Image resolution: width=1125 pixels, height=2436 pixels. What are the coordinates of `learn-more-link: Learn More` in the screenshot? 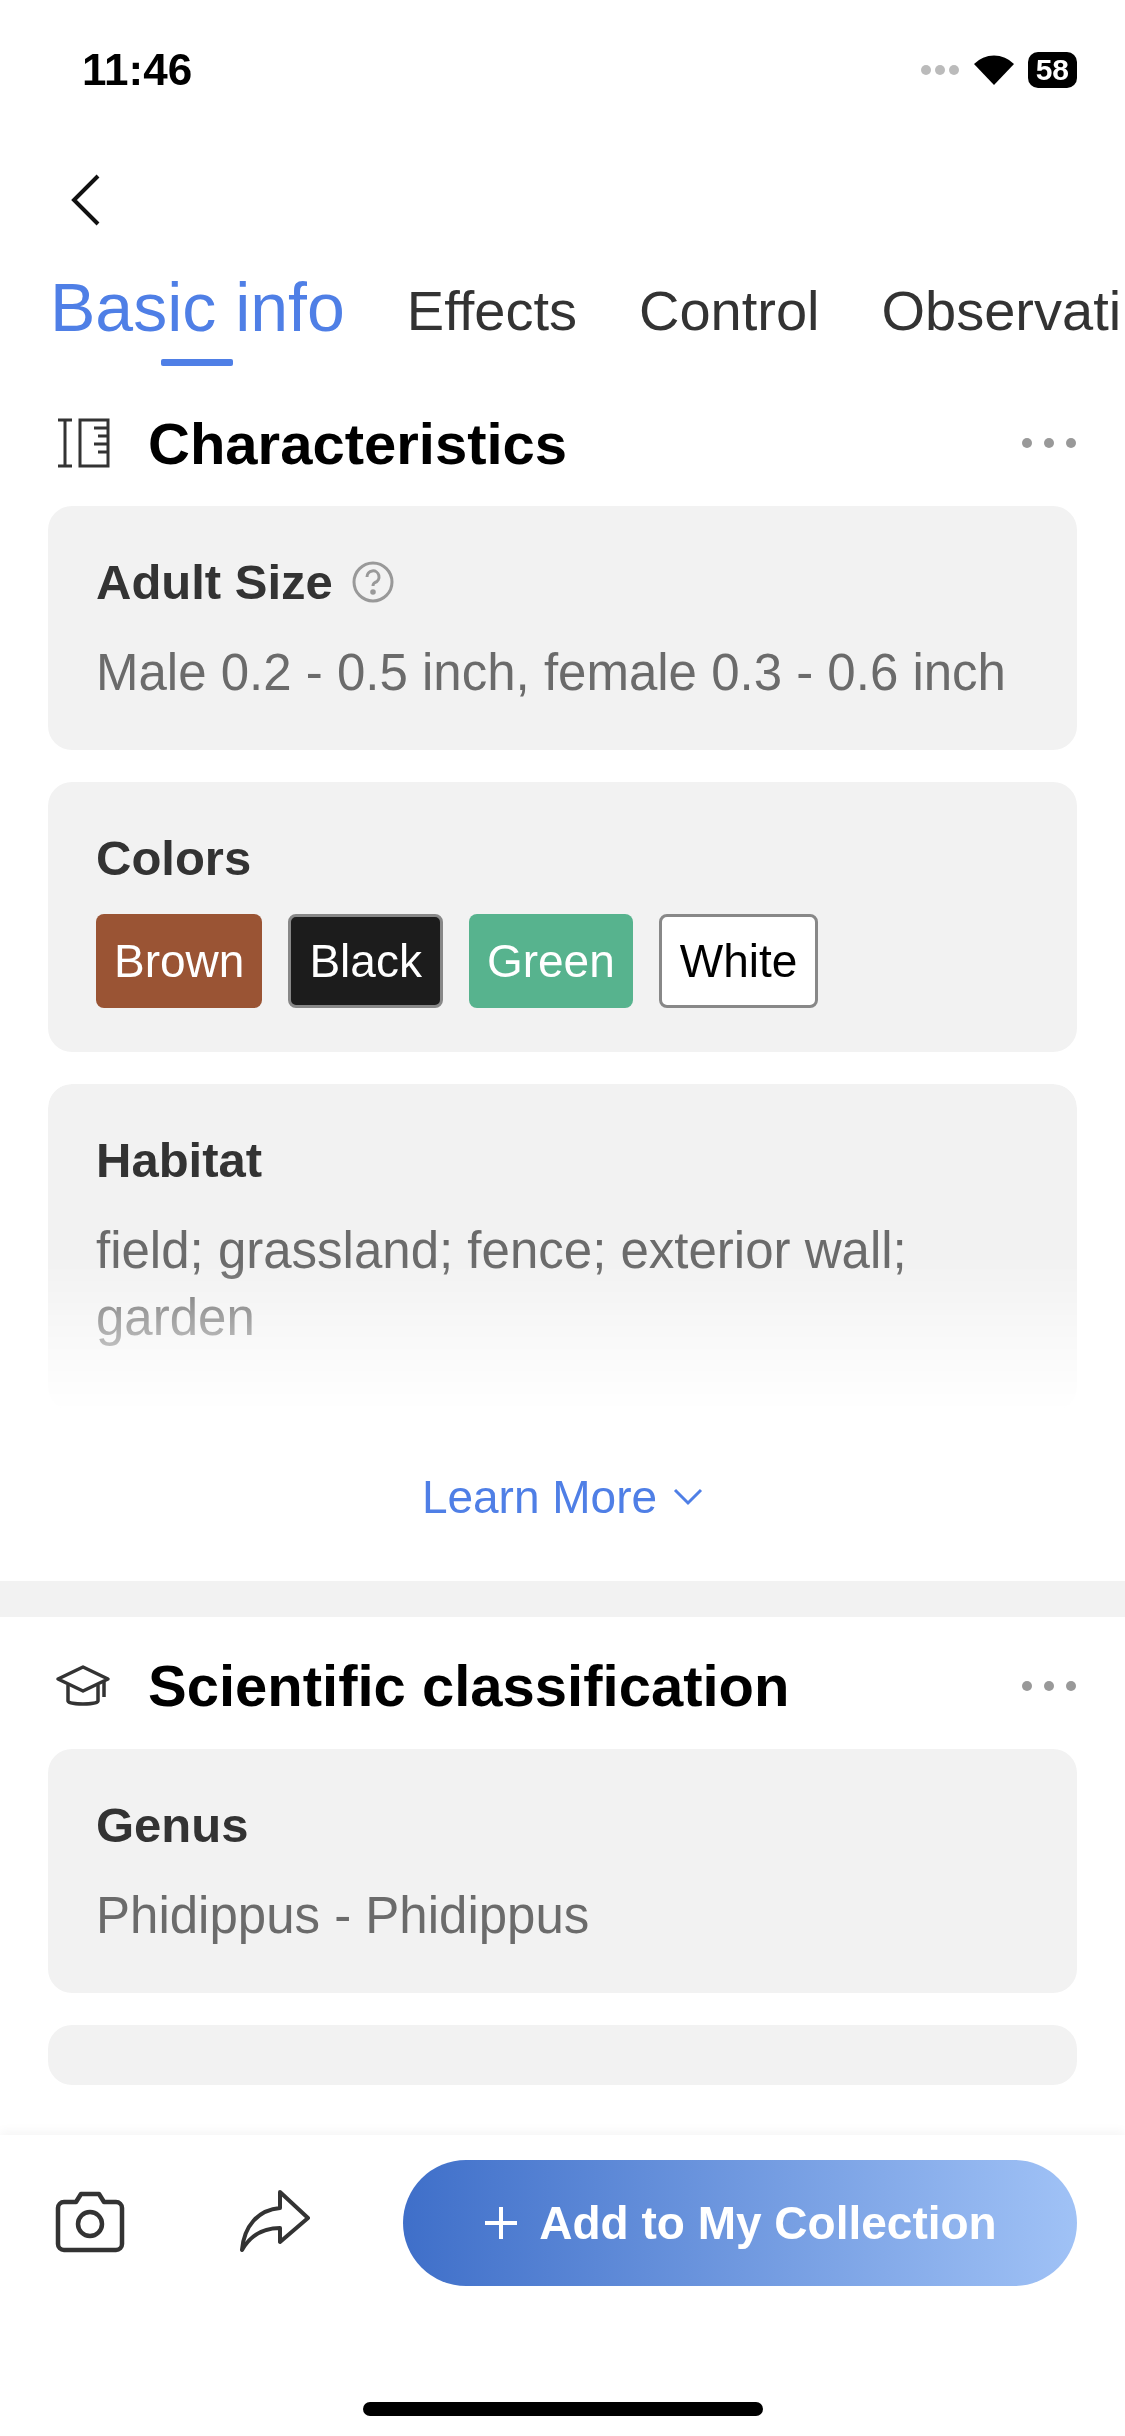 It's located at (562, 1496).